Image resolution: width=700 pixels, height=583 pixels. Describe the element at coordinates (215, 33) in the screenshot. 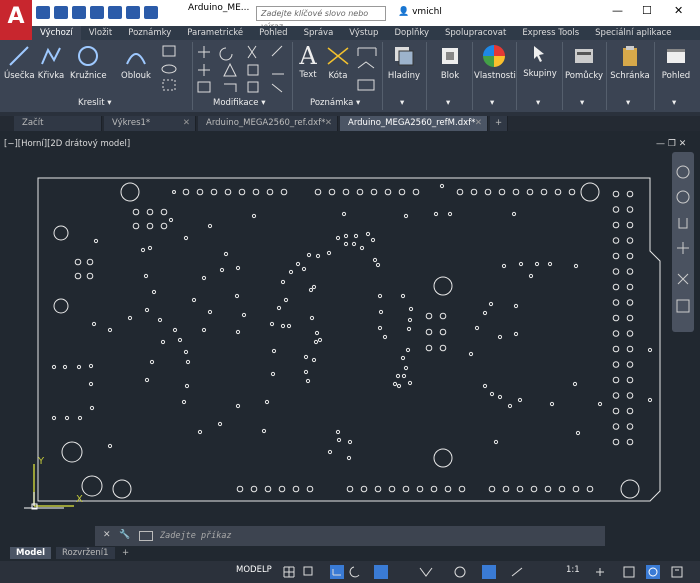

I see `tab-parametric: Parametrické` at that location.